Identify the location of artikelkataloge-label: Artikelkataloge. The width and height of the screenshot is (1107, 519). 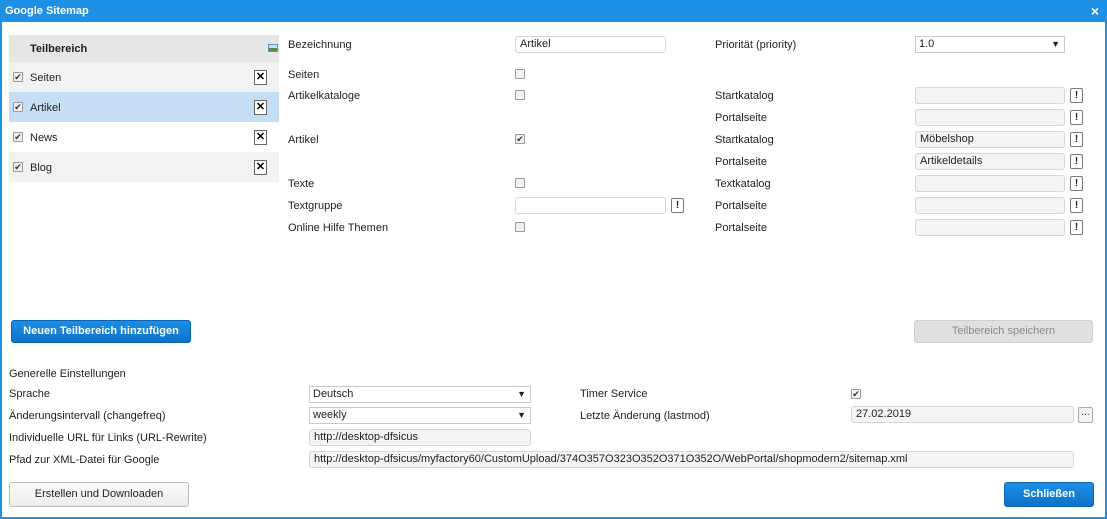
(324, 96).